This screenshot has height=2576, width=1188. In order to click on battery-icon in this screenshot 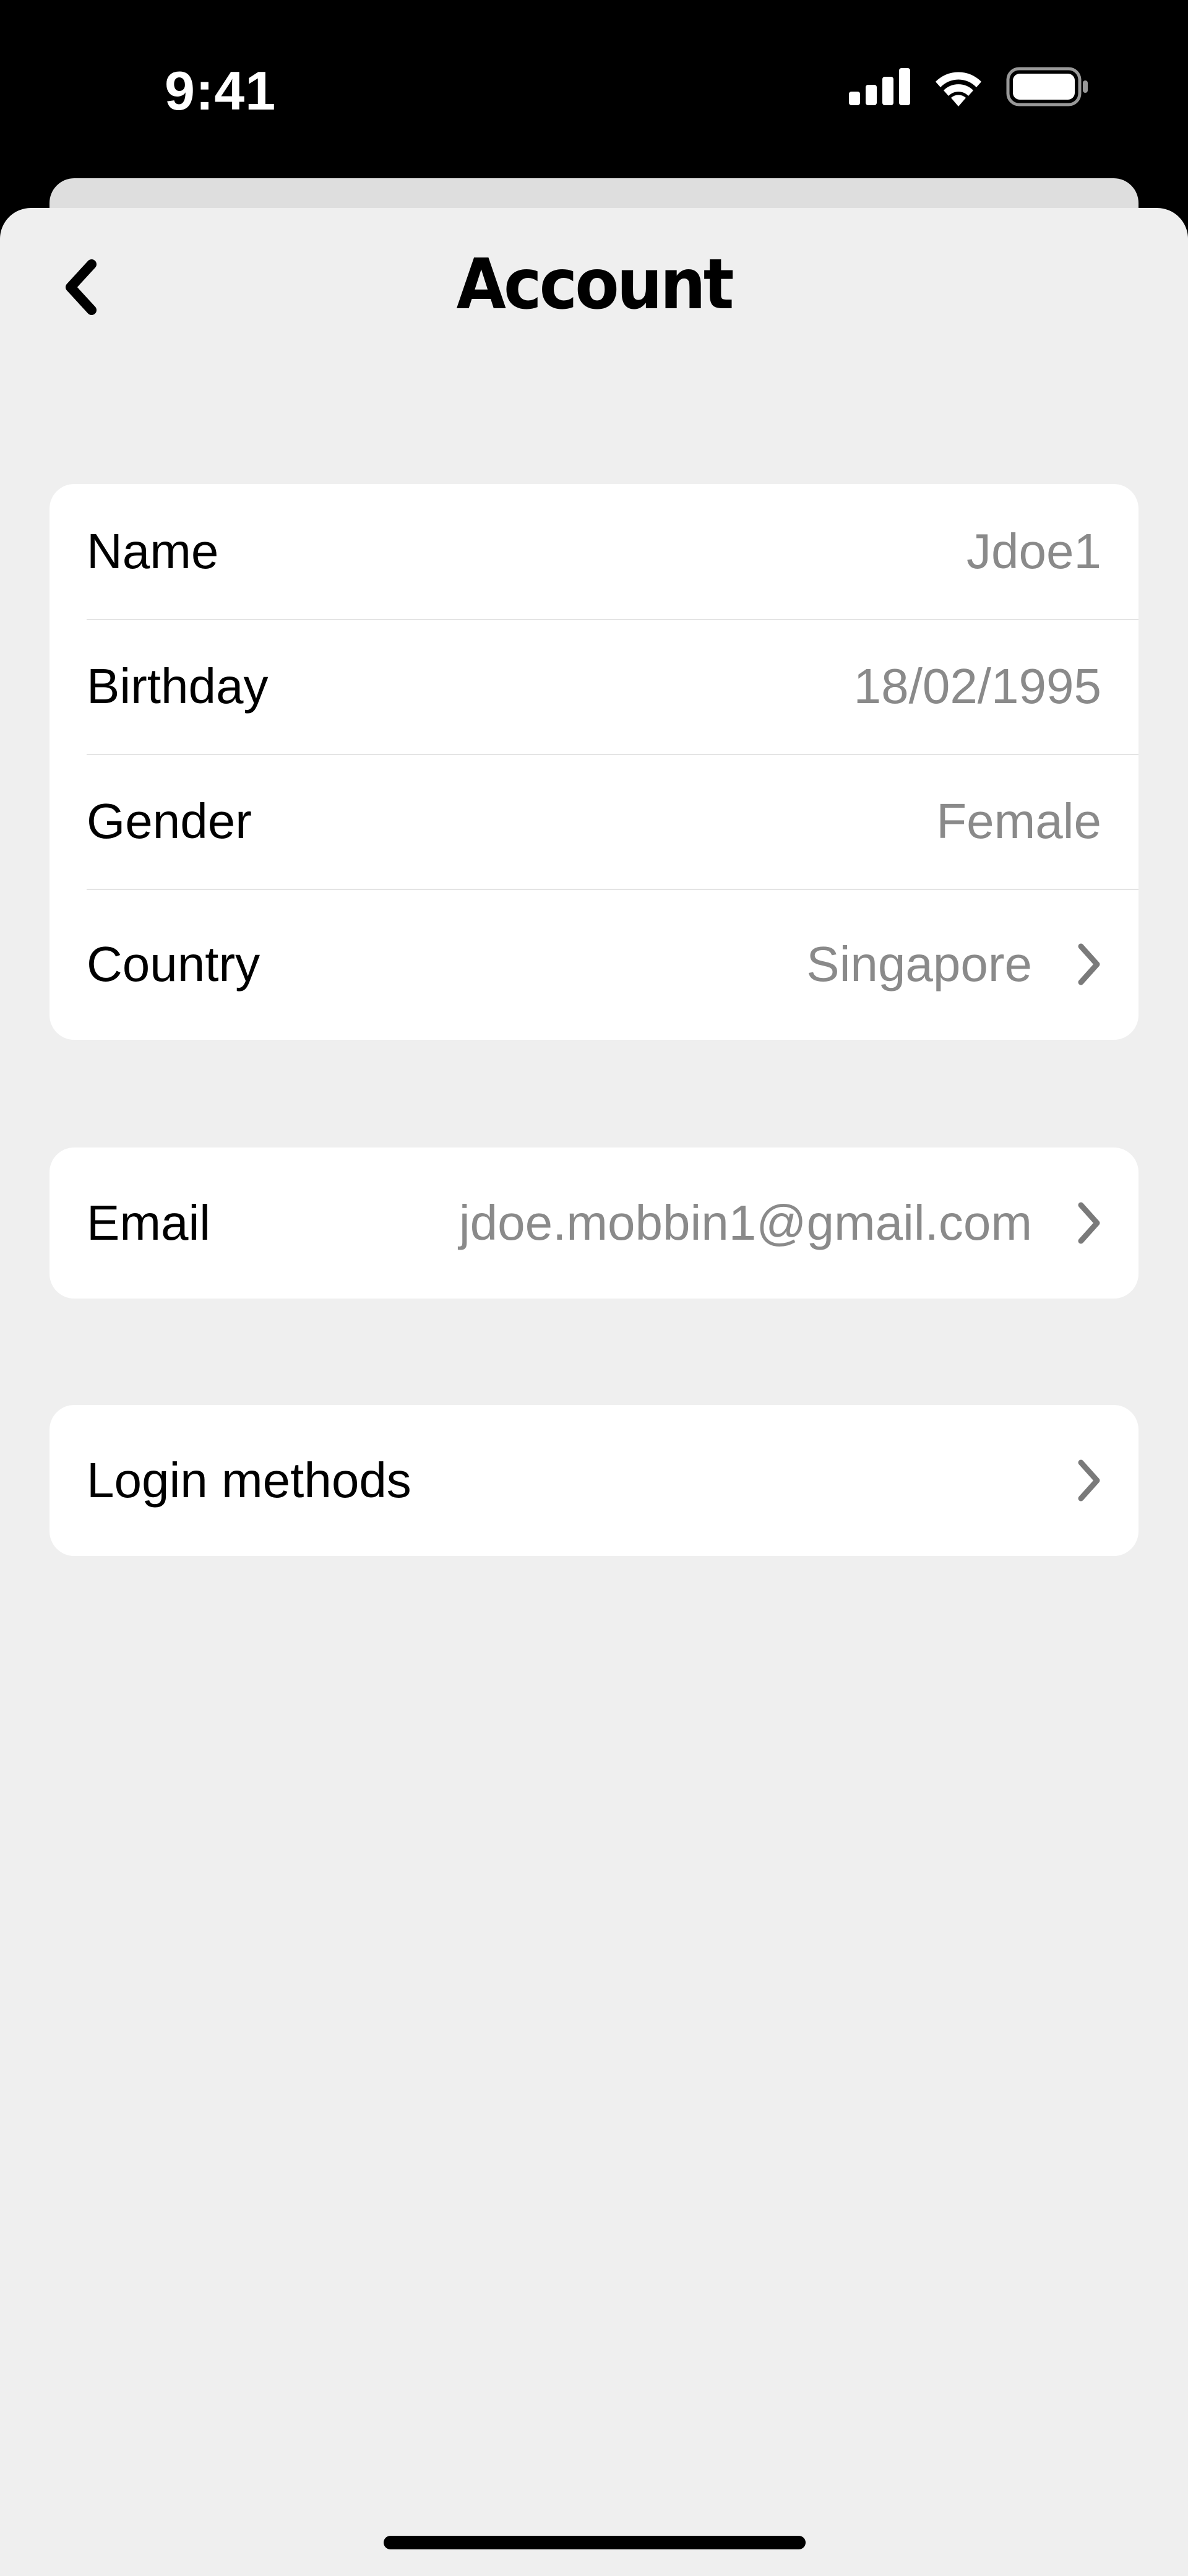, I will do `click(1047, 88)`.